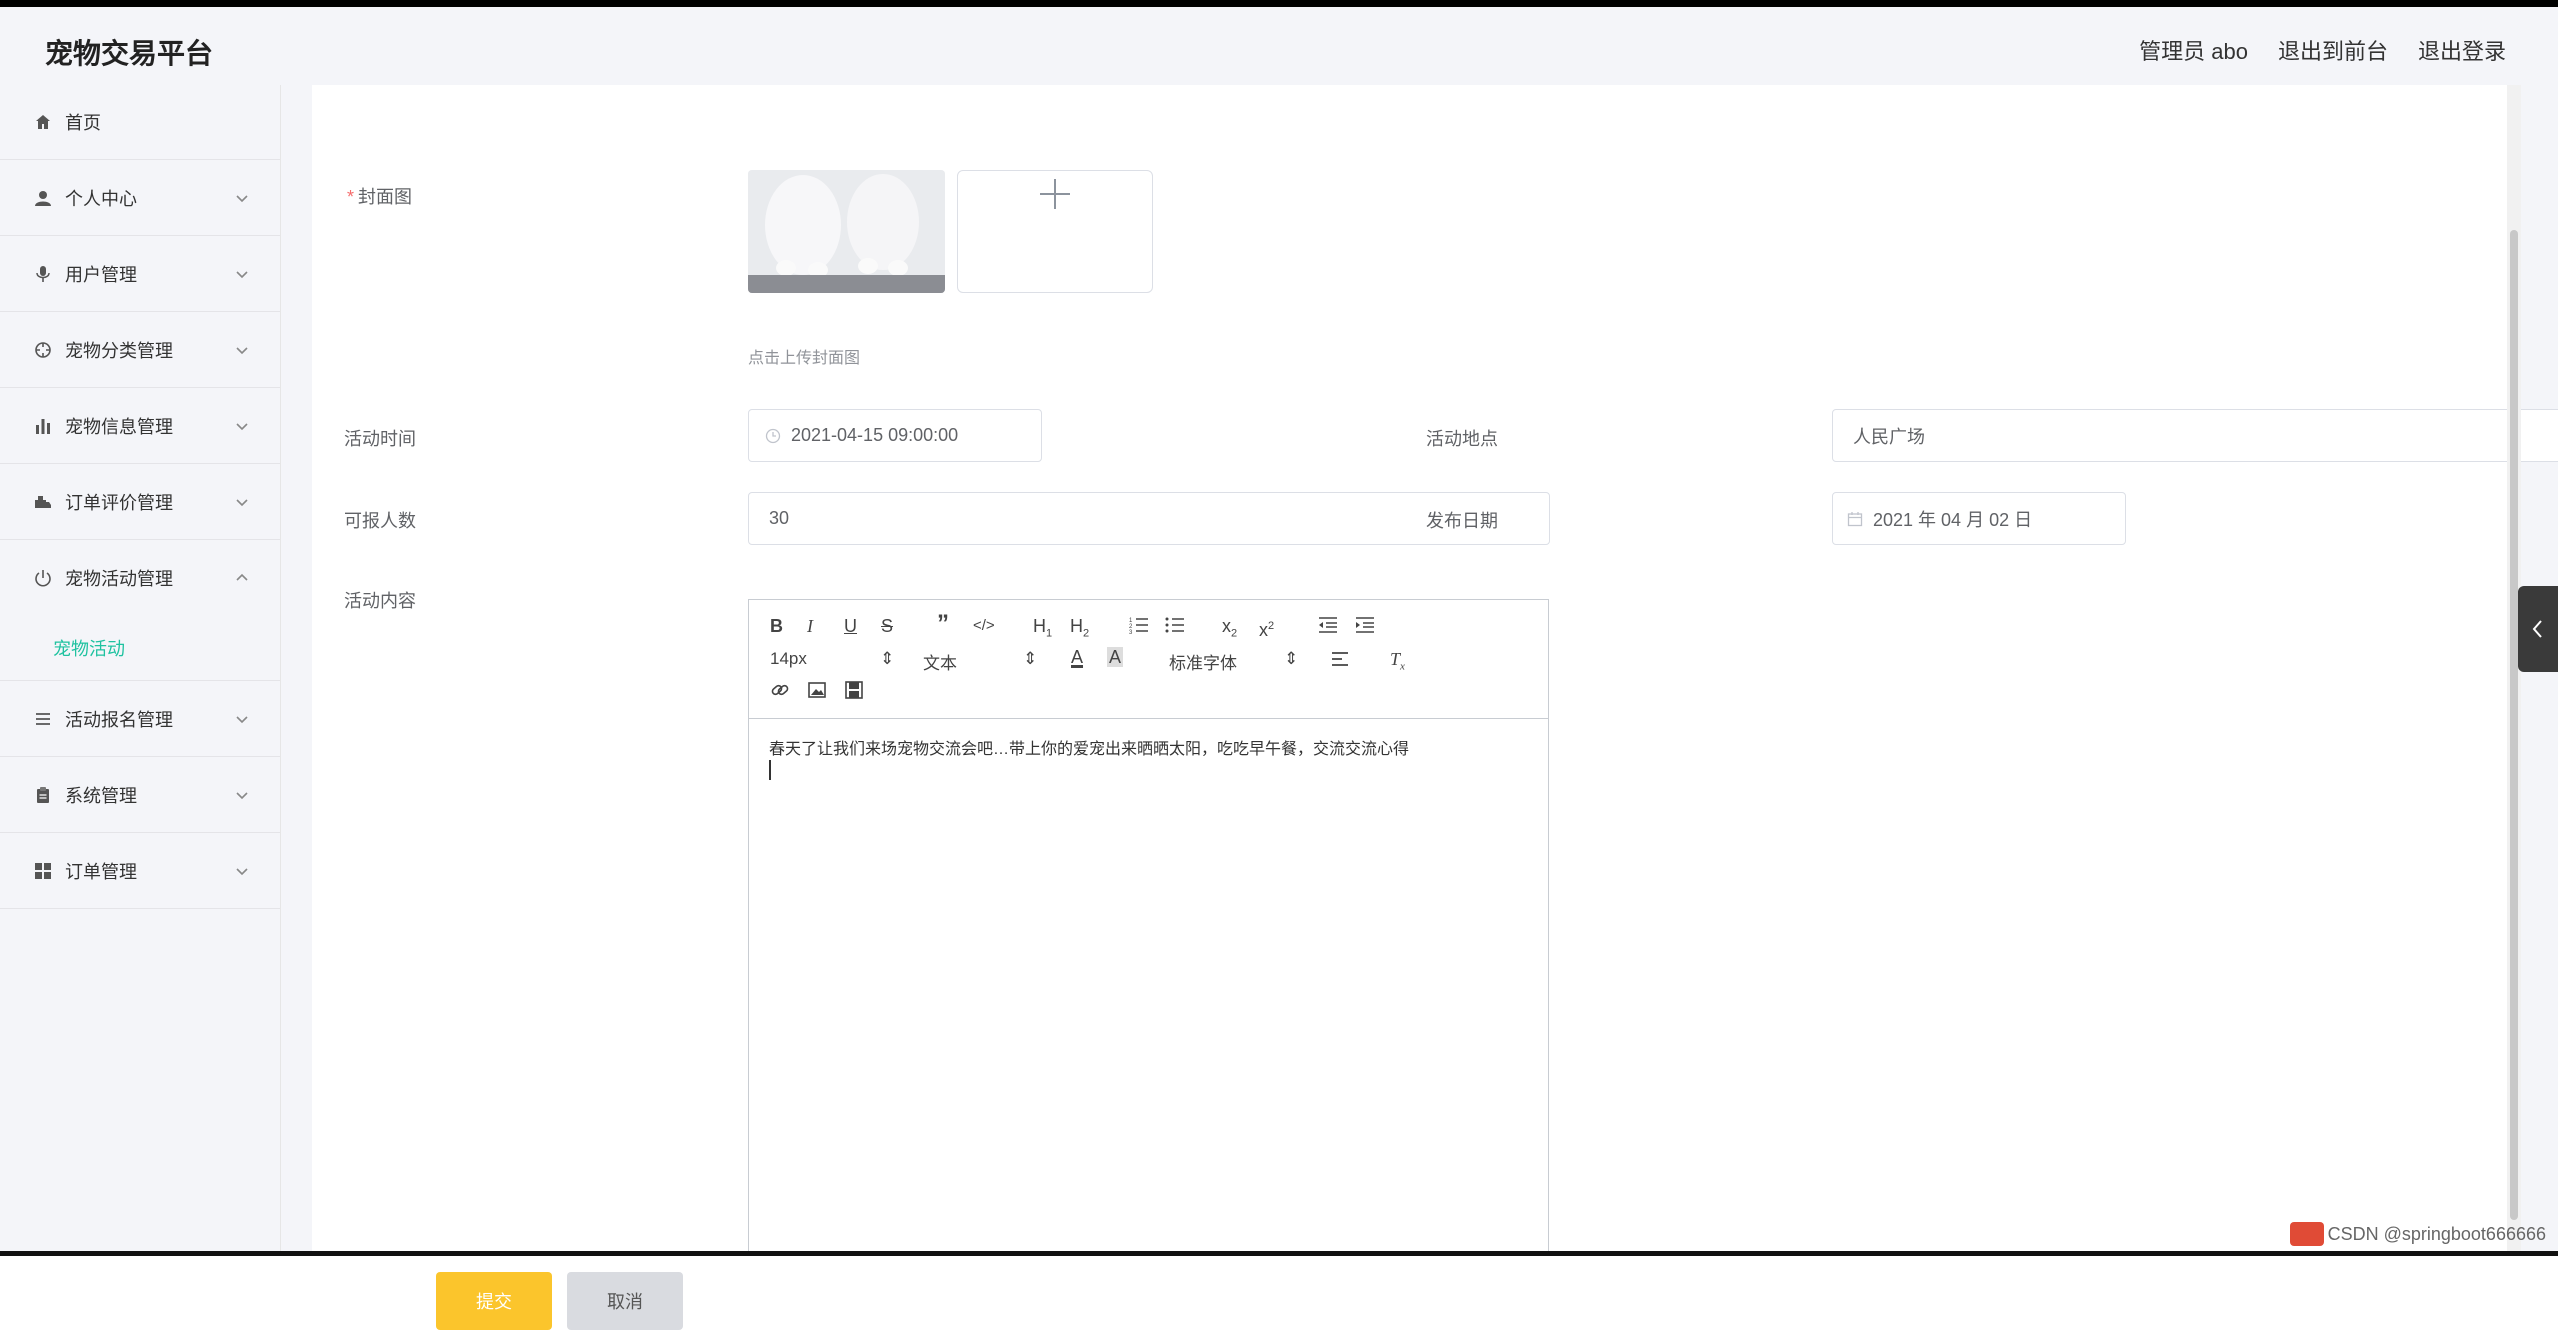 The height and width of the screenshot is (1330, 2558). What do you see at coordinates (779, 518) in the screenshot?
I see `capacity-value: 30` at bounding box center [779, 518].